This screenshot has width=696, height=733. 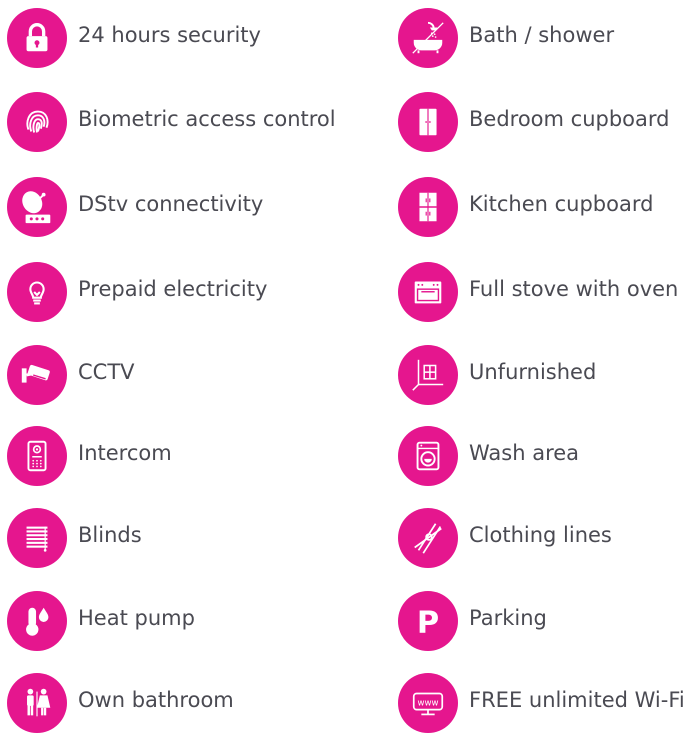 What do you see at coordinates (428, 538) in the screenshot?
I see `clothes-peg-icon` at bounding box center [428, 538].